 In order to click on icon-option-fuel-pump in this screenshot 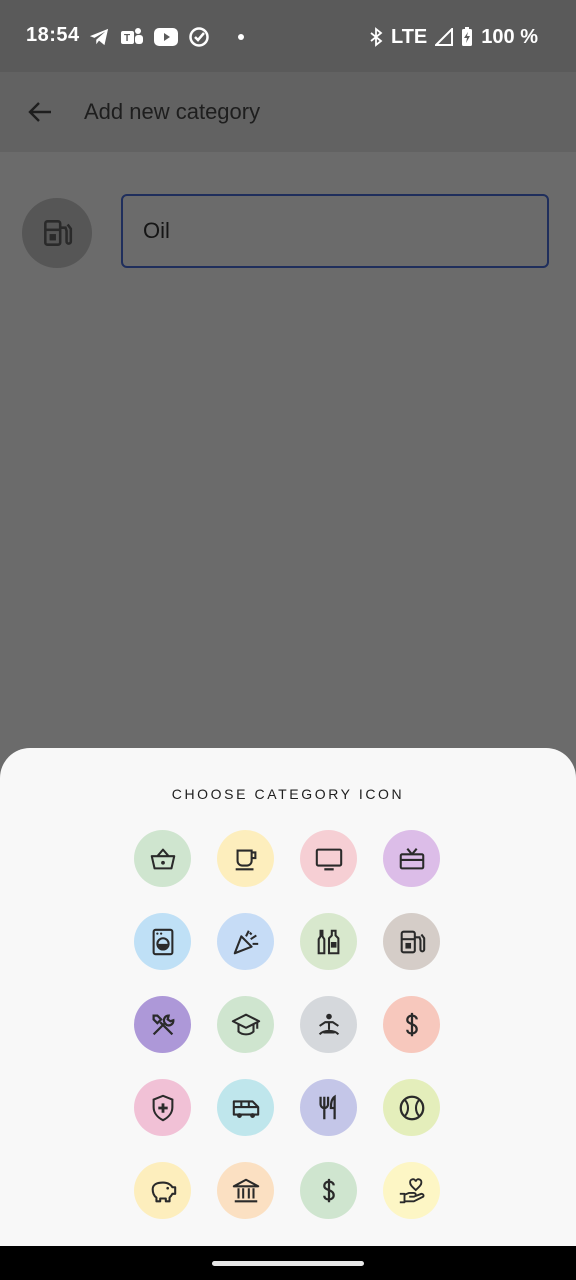, I will do `click(411, 941)`.